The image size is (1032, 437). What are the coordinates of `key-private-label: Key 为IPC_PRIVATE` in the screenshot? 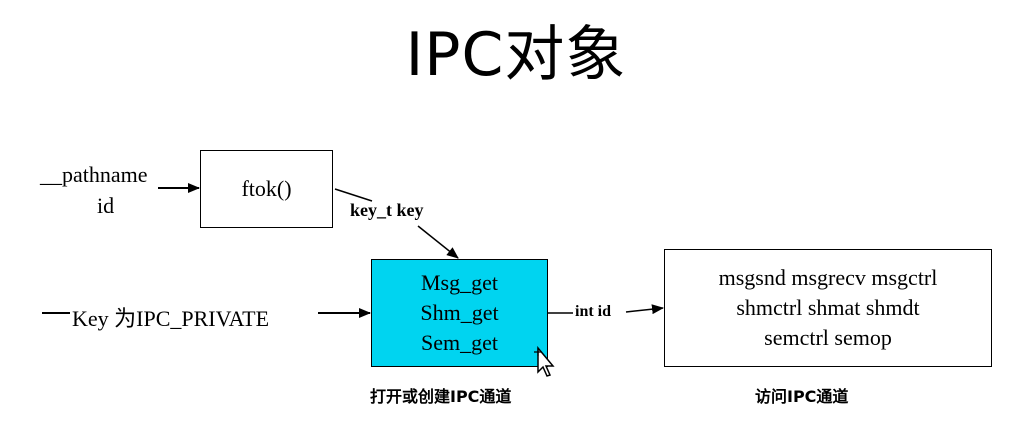 It's located at (171, 318).